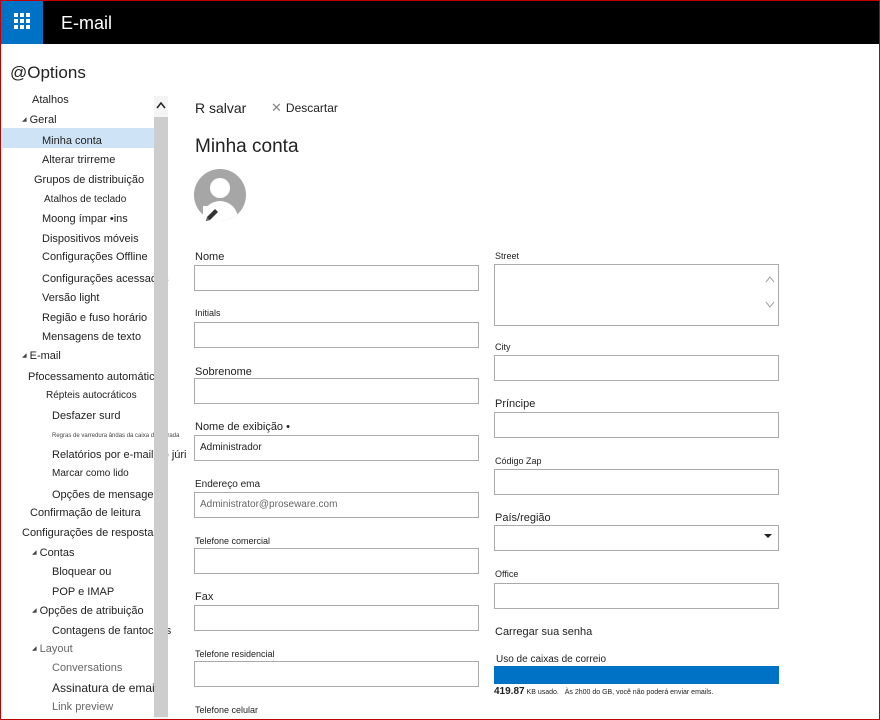 The width and height of the screenshot is (880, 720). I want to click on nav-item-contas: ◢ Contas, so click(53, 553).